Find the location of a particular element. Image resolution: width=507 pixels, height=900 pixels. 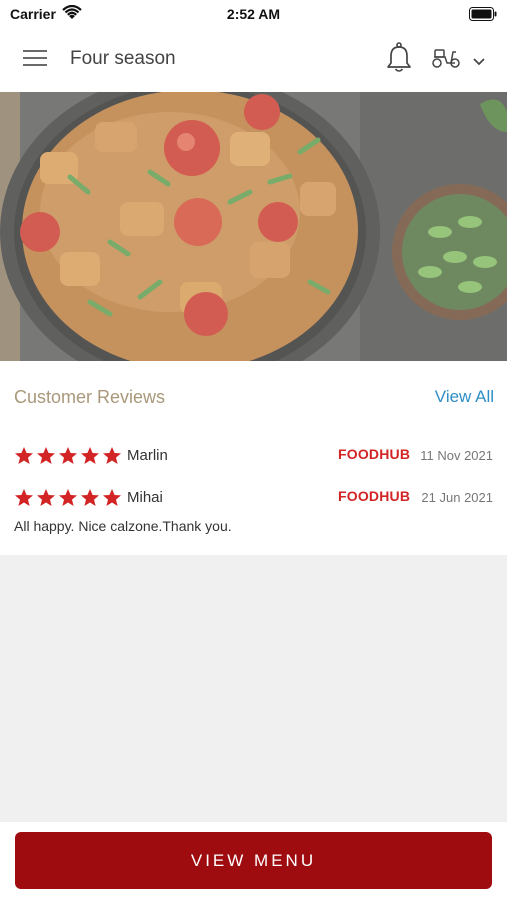

app-header: Four season is located at coordinates (253, 60).